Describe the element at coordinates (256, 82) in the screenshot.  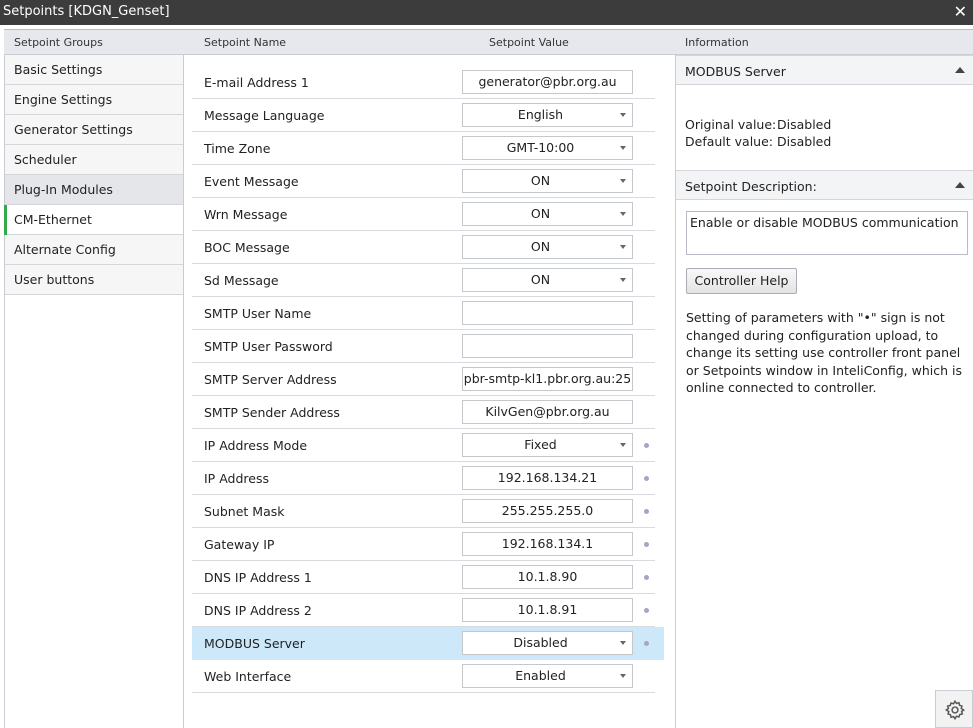
I see `setpoint-name: E-mail Address 1` at that location.